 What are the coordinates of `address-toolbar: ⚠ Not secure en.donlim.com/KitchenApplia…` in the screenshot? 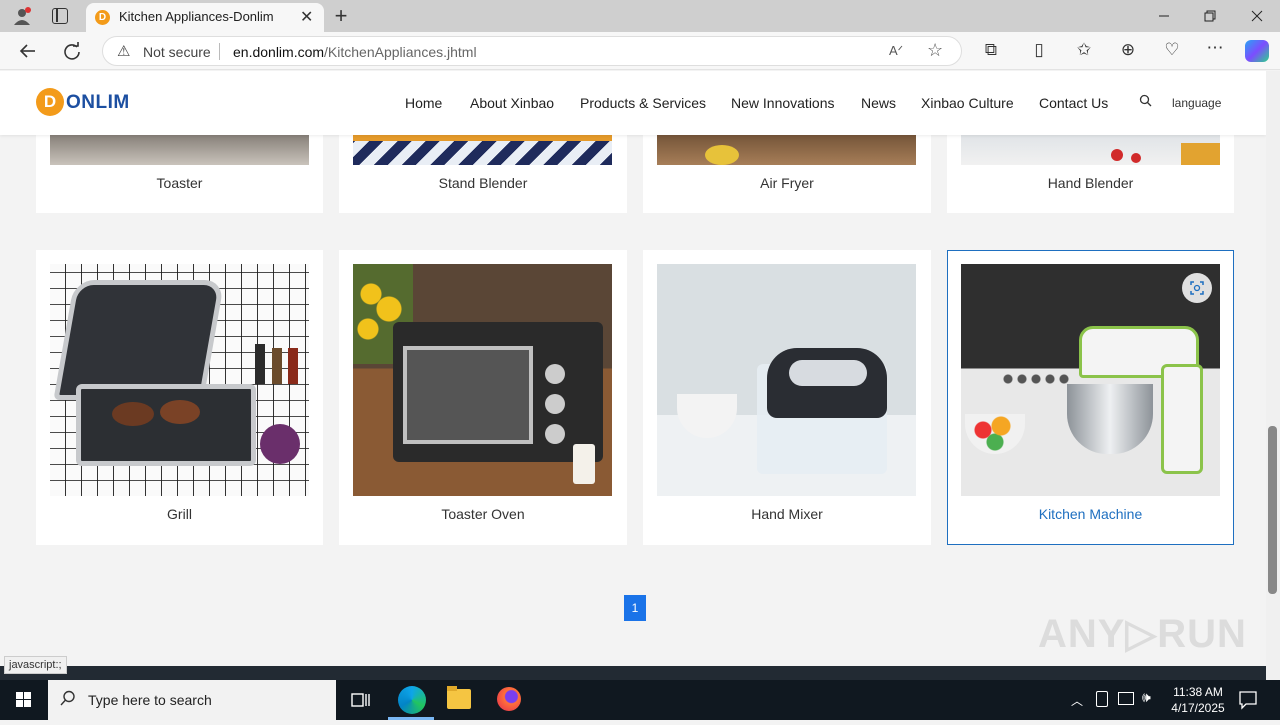 It's located at (640, 51).